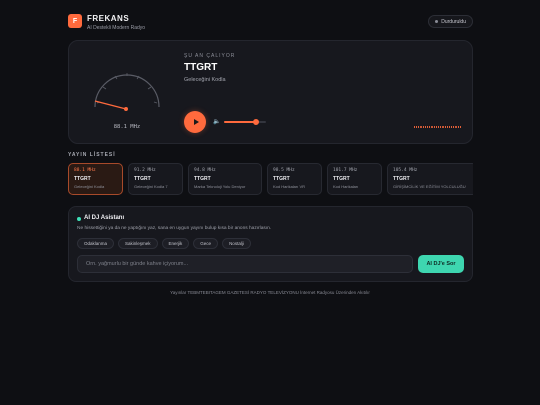  I want to click on status-button: Durduruldu, so click(450, 21).